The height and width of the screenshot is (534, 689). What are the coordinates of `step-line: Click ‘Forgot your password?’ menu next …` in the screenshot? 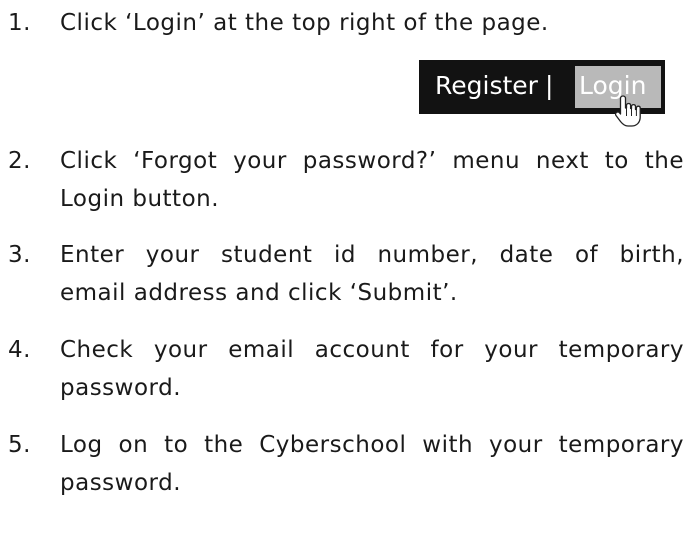 It's located at (372, 161).